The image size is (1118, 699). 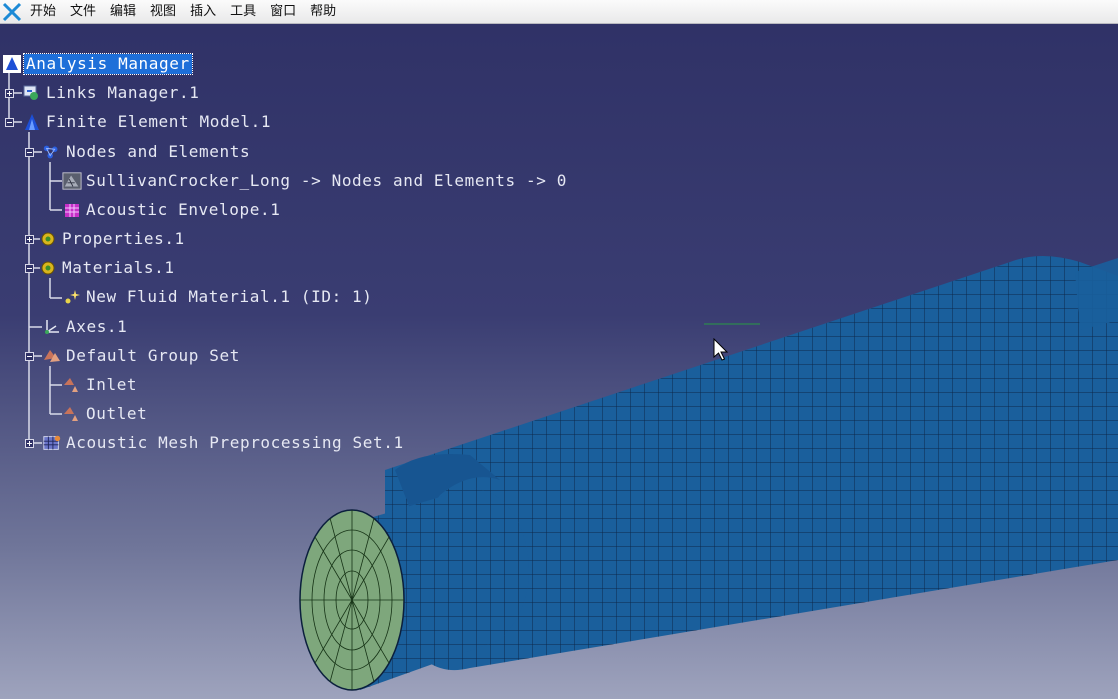 I want to click on mouse-cursor-icon, so click(x=721, y=349).